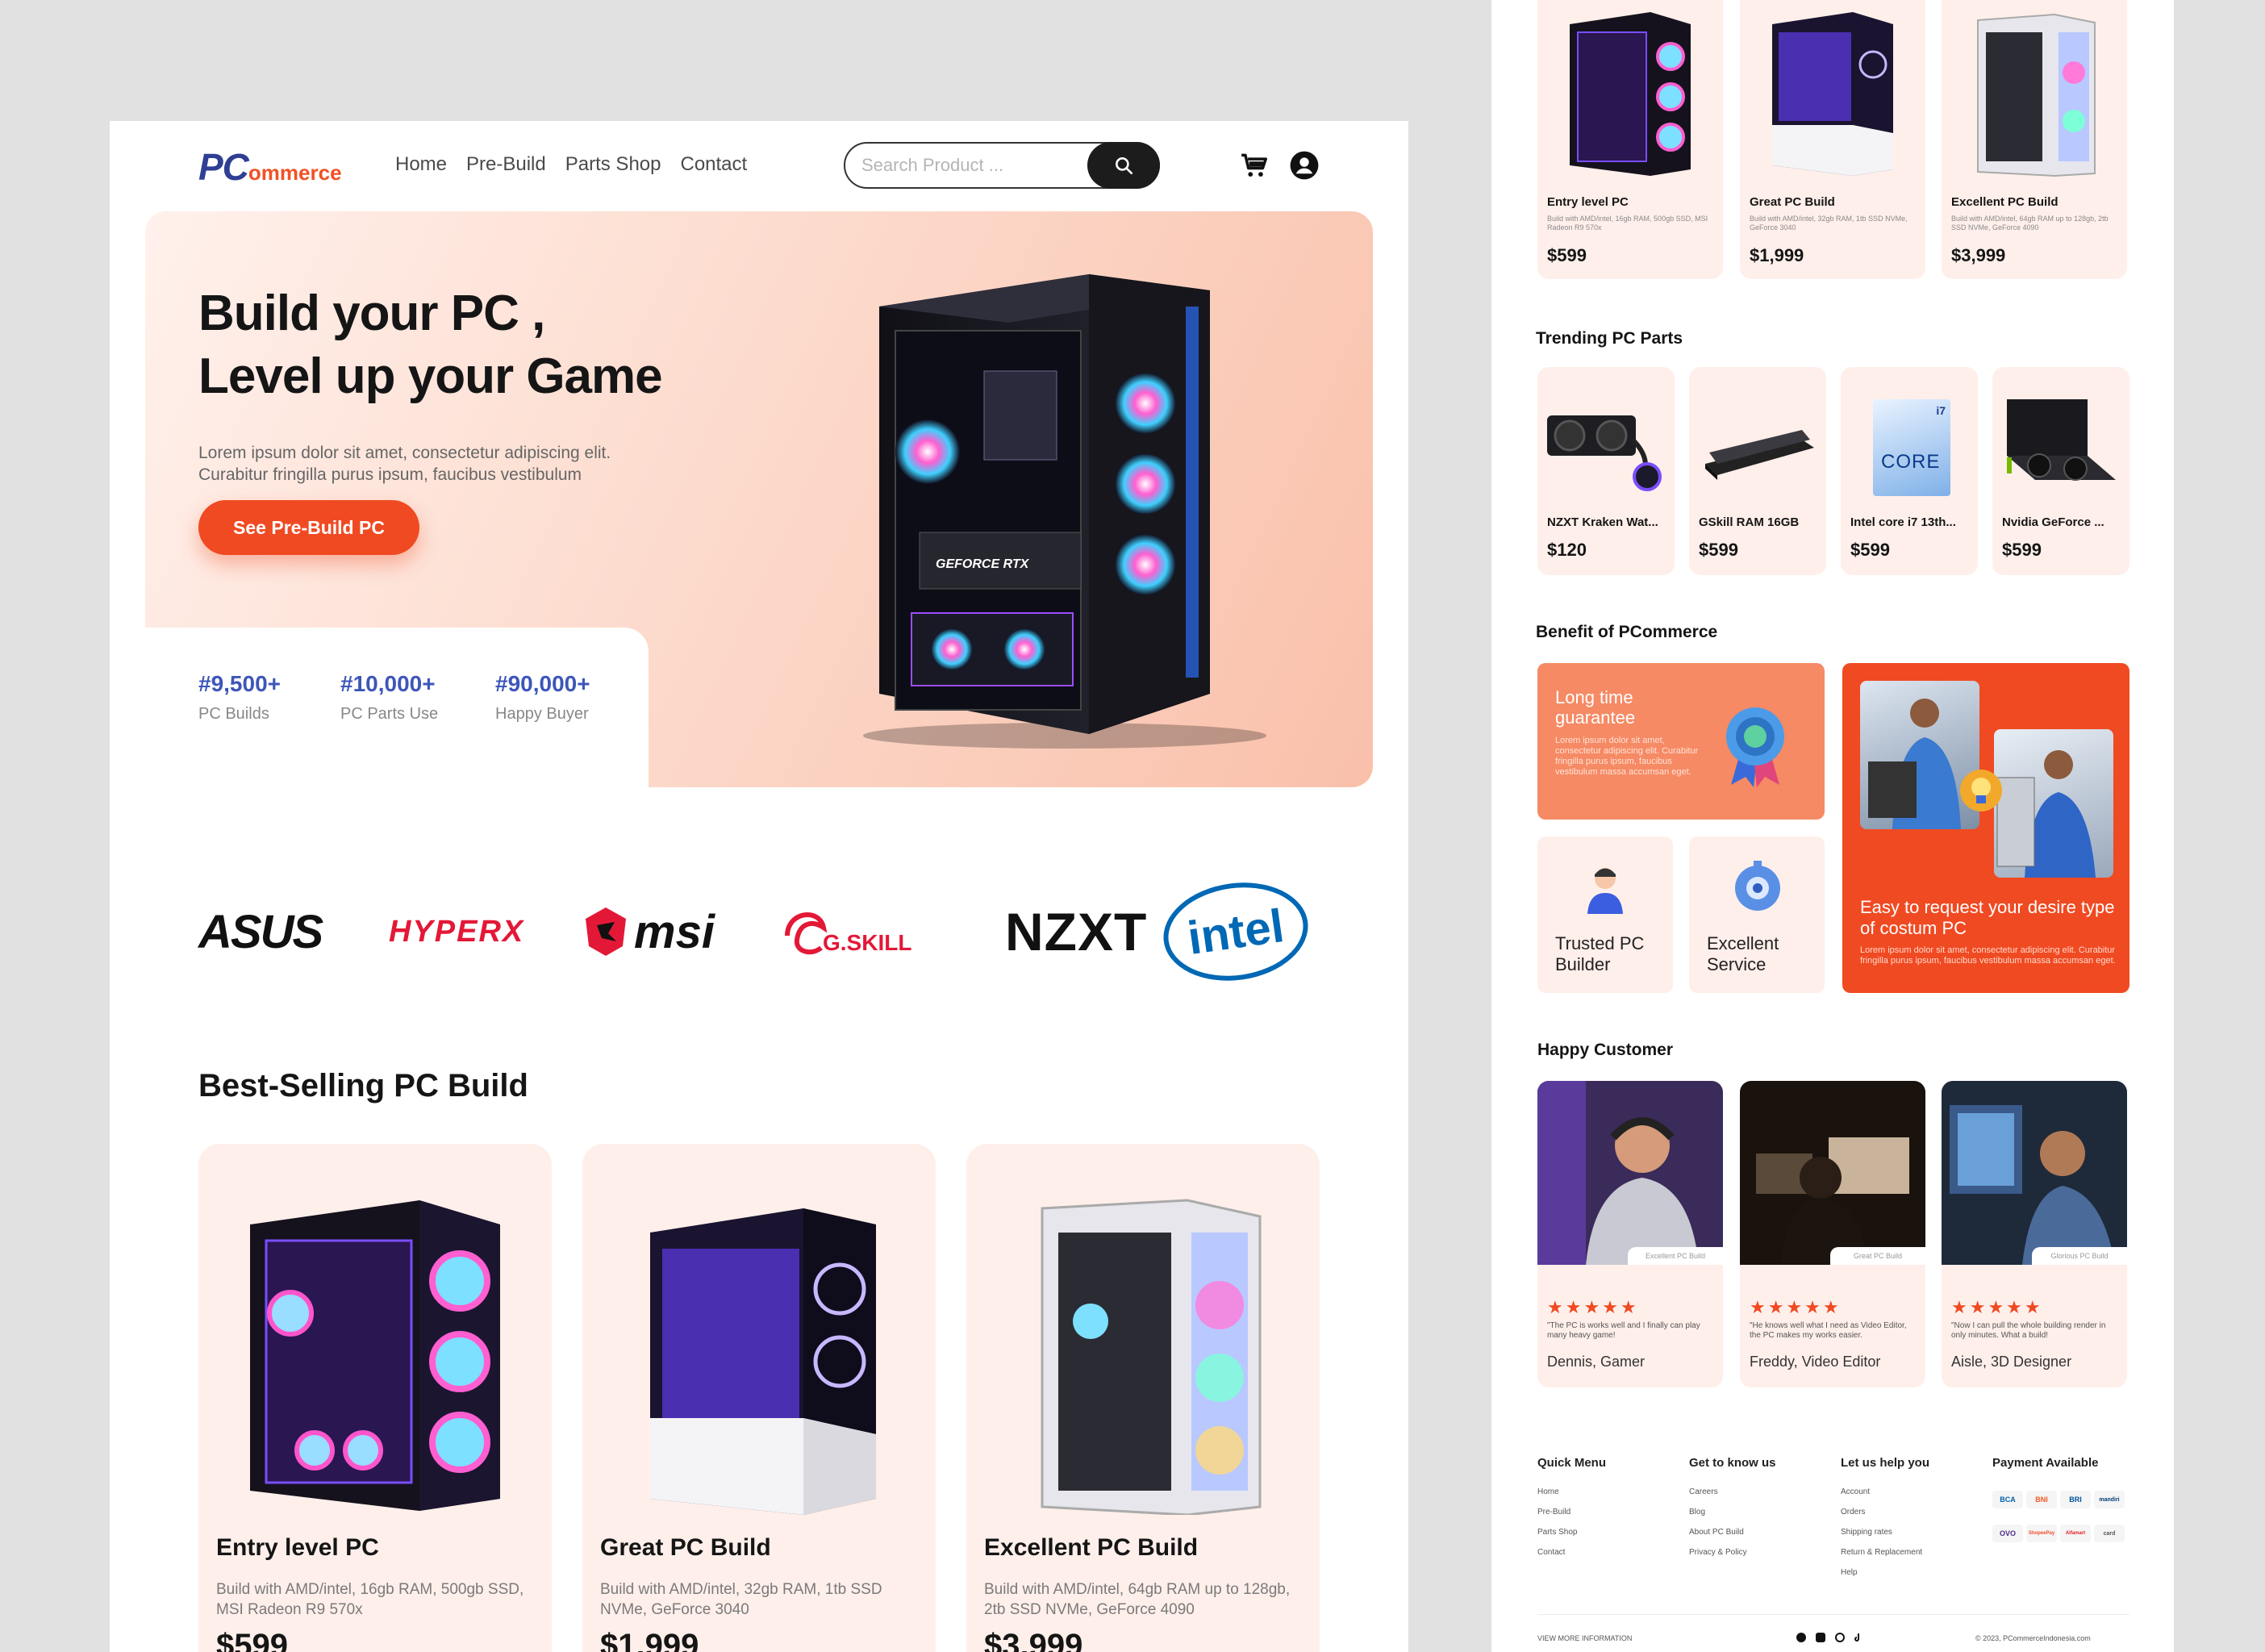  I want to click on asus-logo: ASUS, so click(260, 931).